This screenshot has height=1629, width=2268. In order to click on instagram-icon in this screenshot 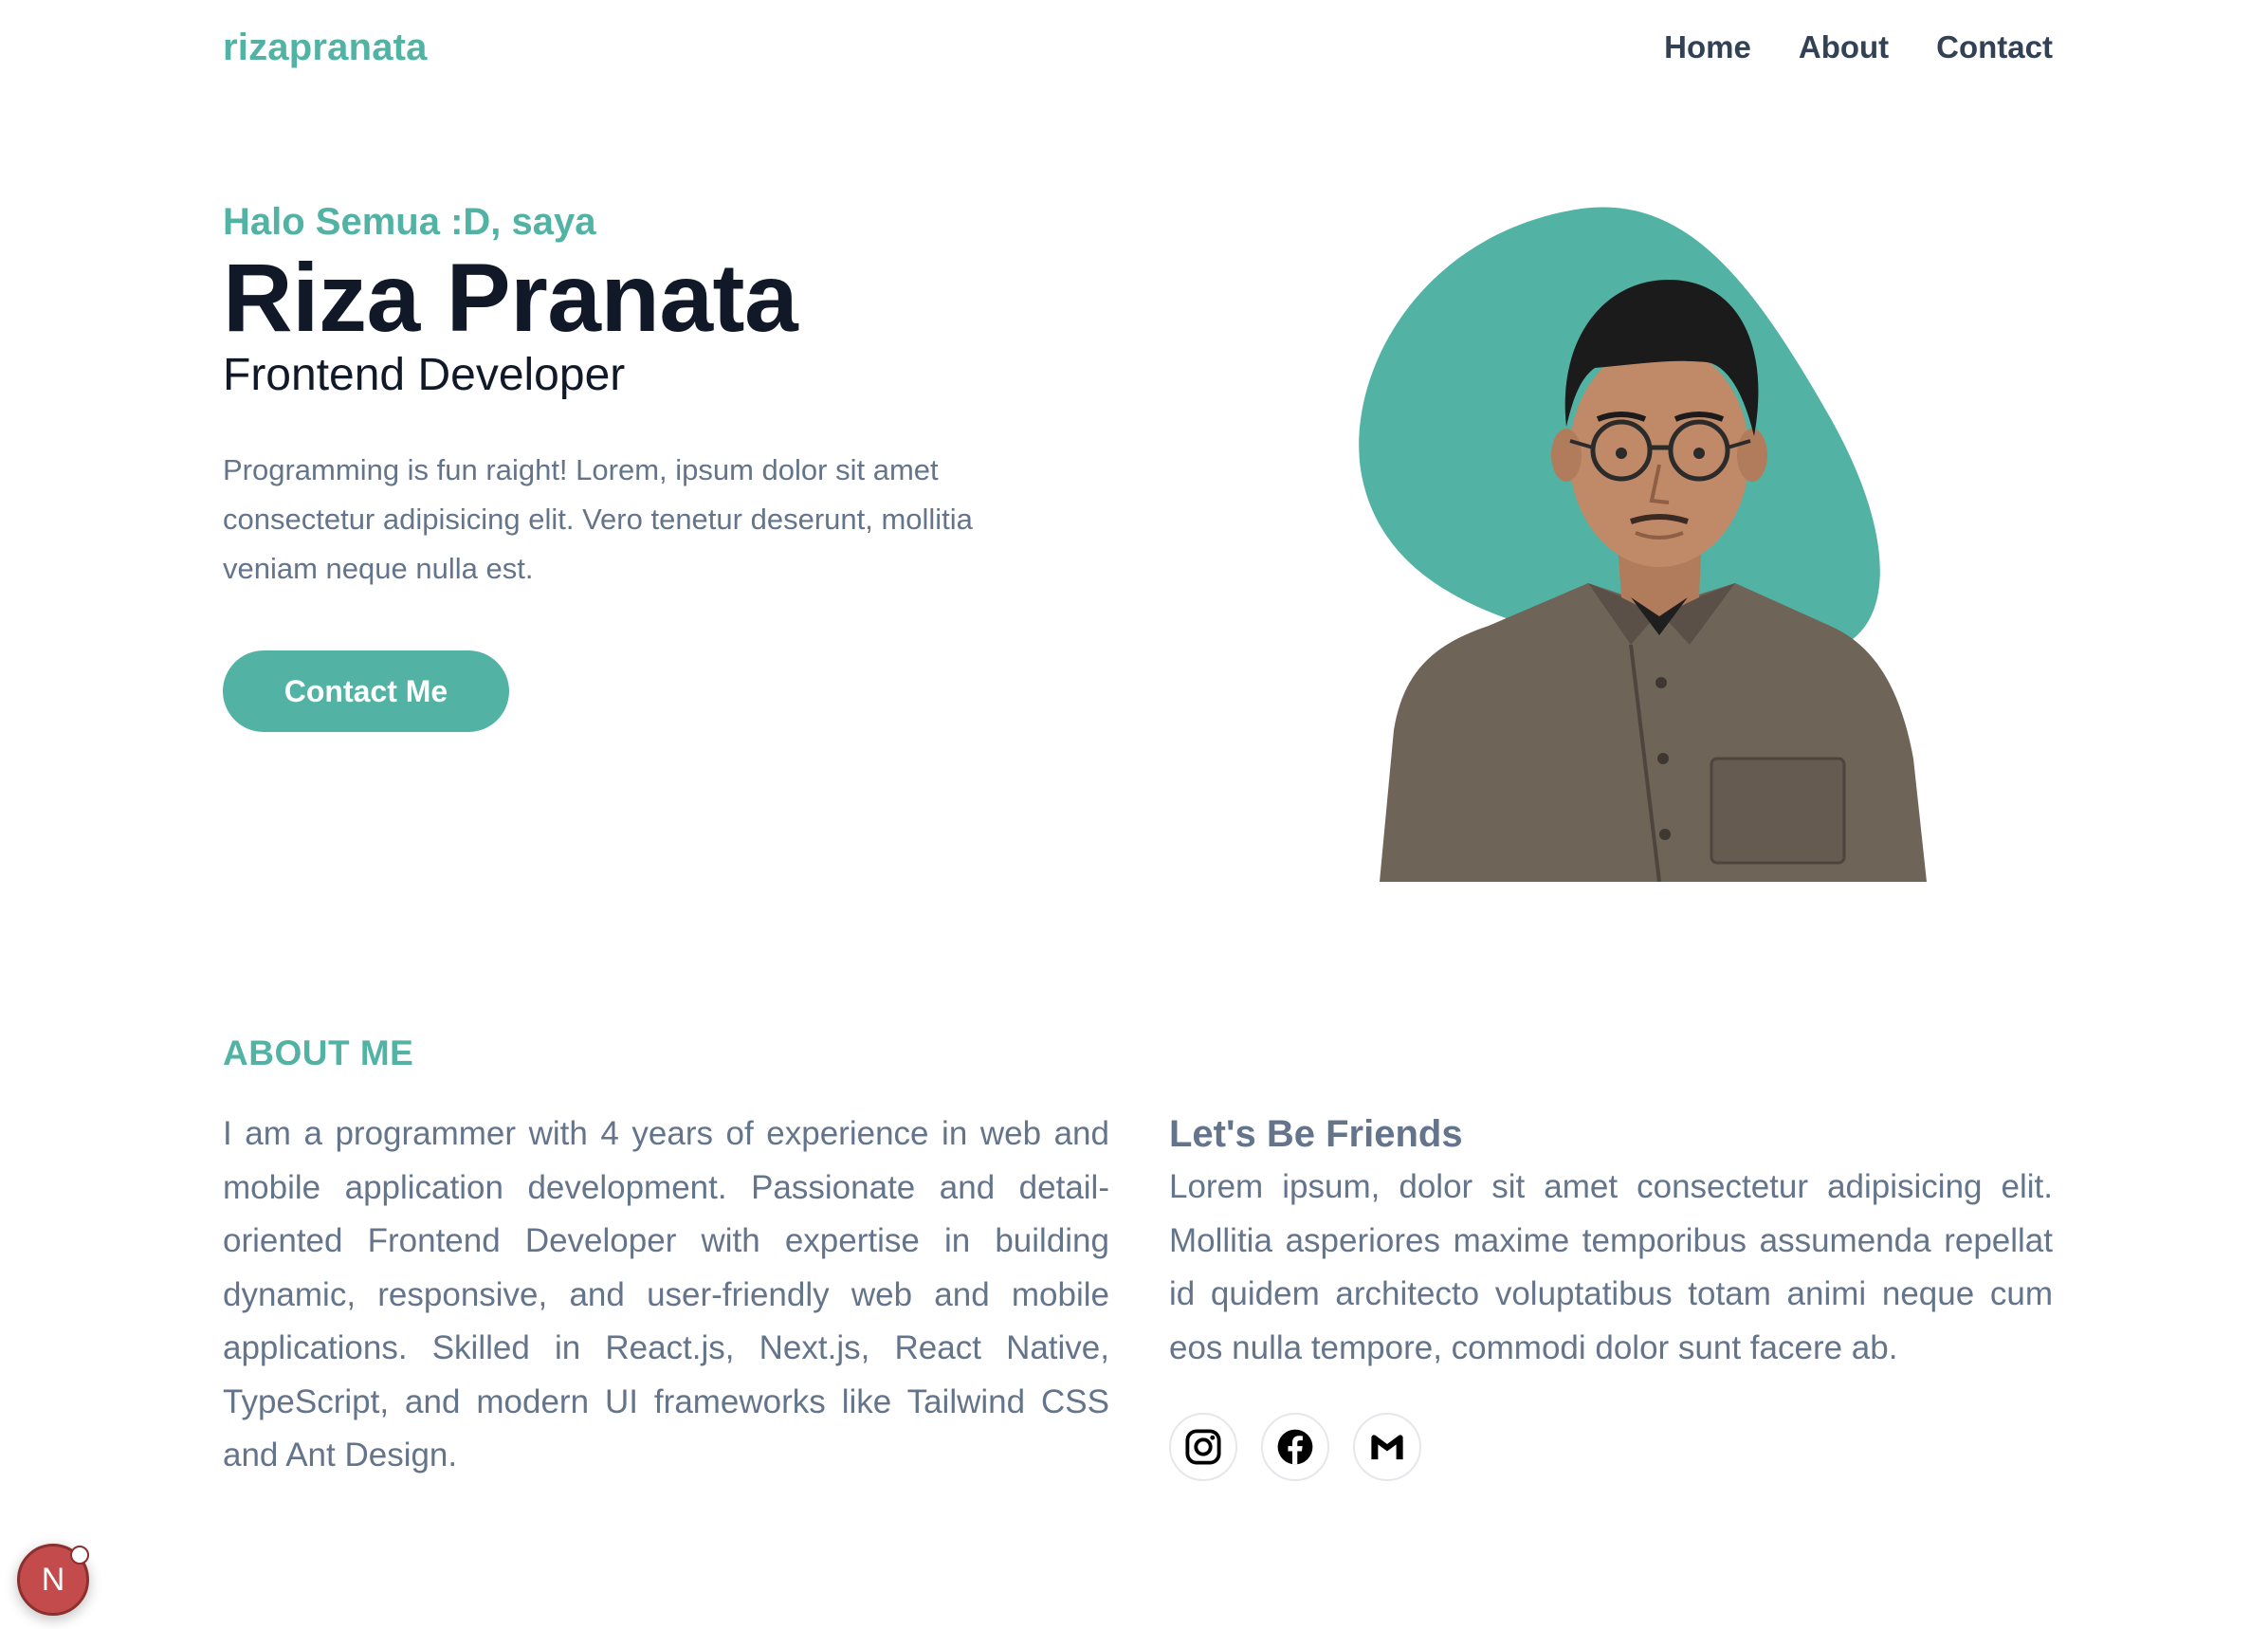, I will do `click(1203, 1447)`.